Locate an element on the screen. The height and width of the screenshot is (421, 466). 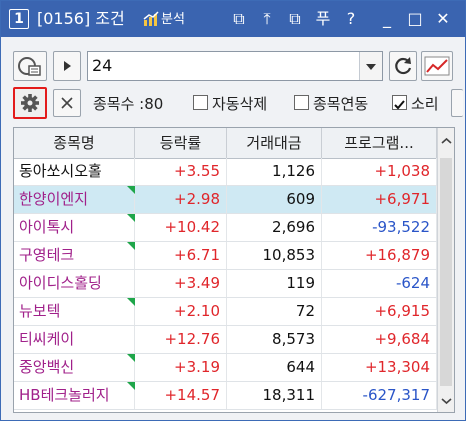
table-row: 동아쏘시오홀 +3.55 1,126 +1,038 is located at coordinates (225, 172).